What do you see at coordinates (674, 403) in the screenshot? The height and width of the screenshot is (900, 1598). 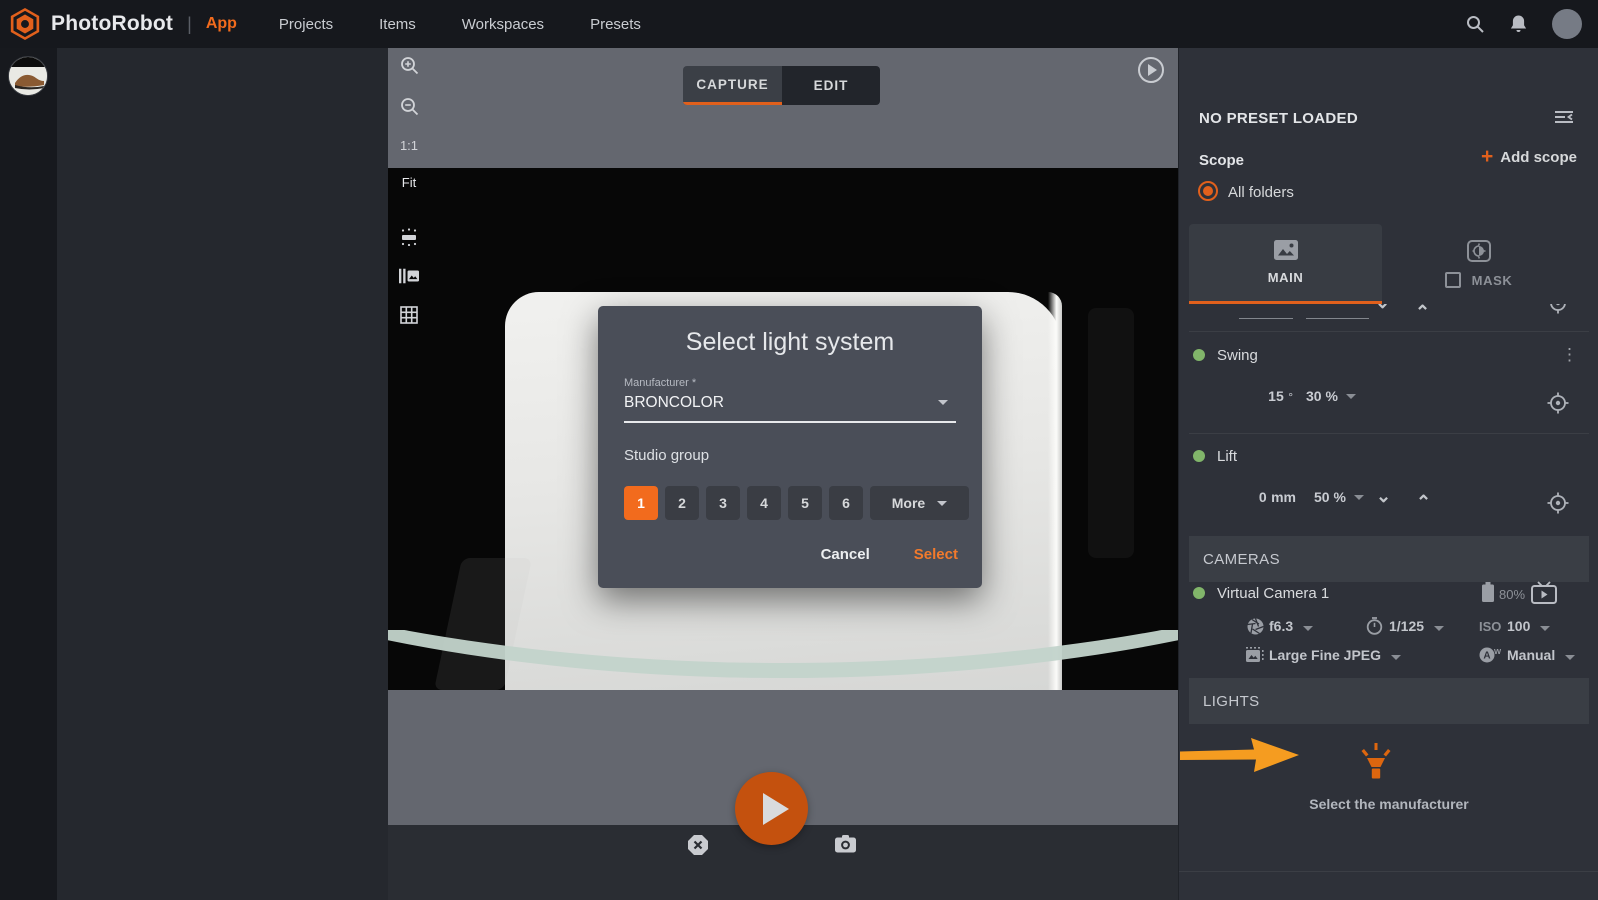 I see `manufacturer-select: BRONCOLOR` at bounding box center [674, 403].